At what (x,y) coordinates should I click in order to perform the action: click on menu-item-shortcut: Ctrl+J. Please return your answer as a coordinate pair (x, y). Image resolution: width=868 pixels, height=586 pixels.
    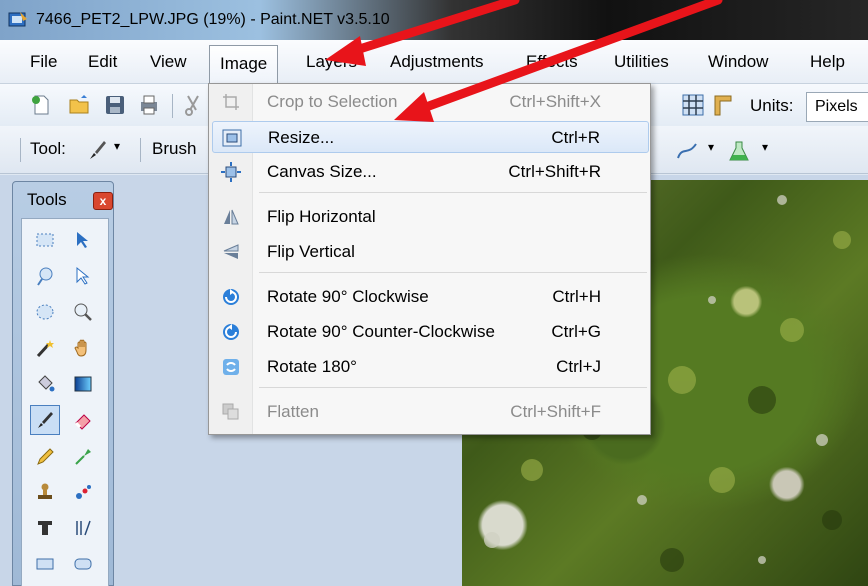
    Looking at the image, I should click on (578, 366).